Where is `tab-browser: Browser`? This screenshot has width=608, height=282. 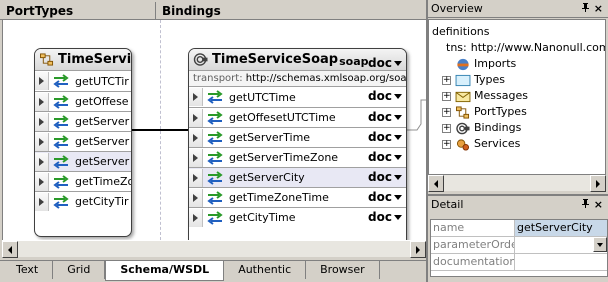
tab-browser: Browser is located at coordinates (343, 270).